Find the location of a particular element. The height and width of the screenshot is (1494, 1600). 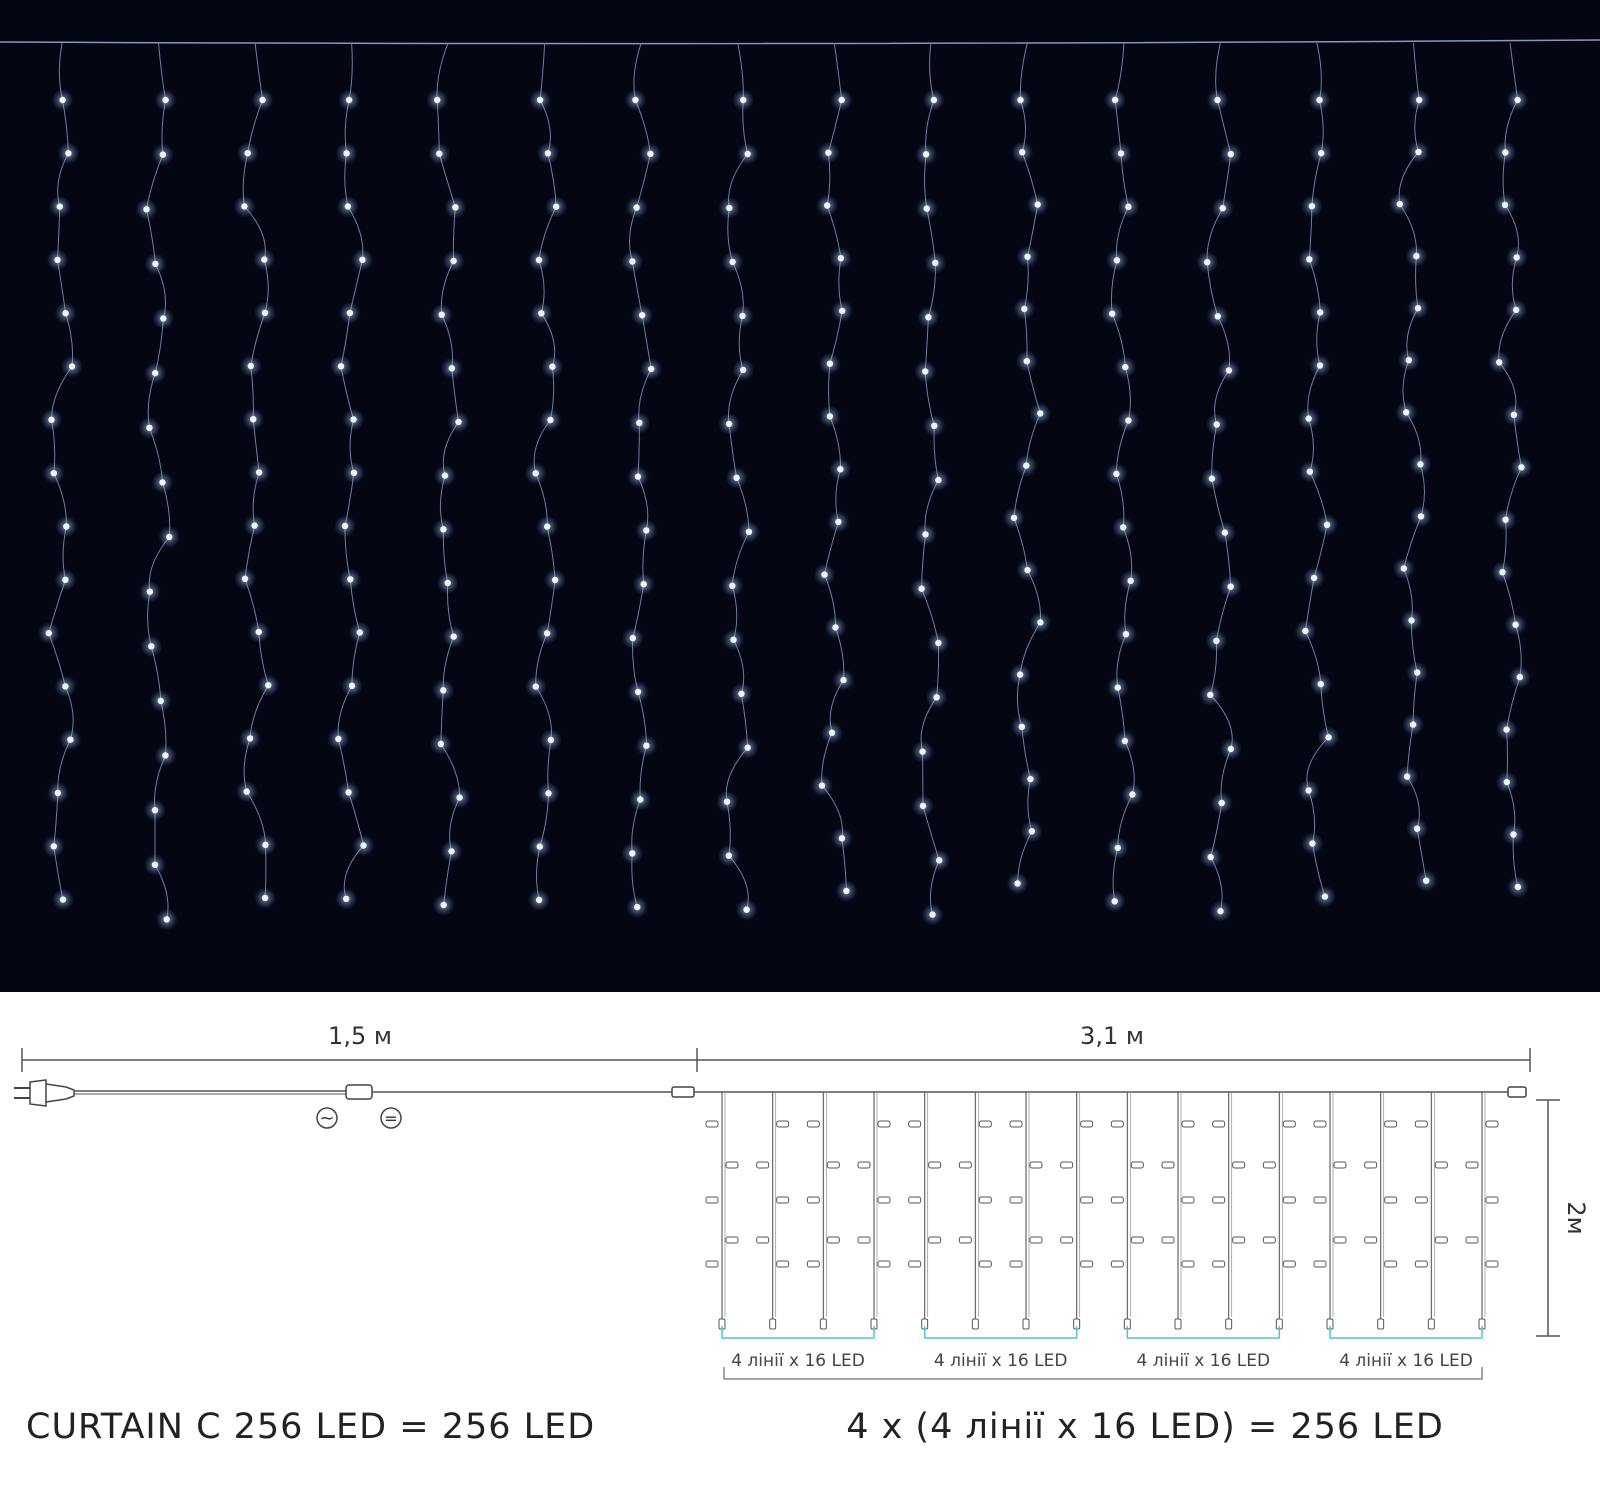

group-label: 4 лінії x 16 LED is located at coordinates (798, 1361).